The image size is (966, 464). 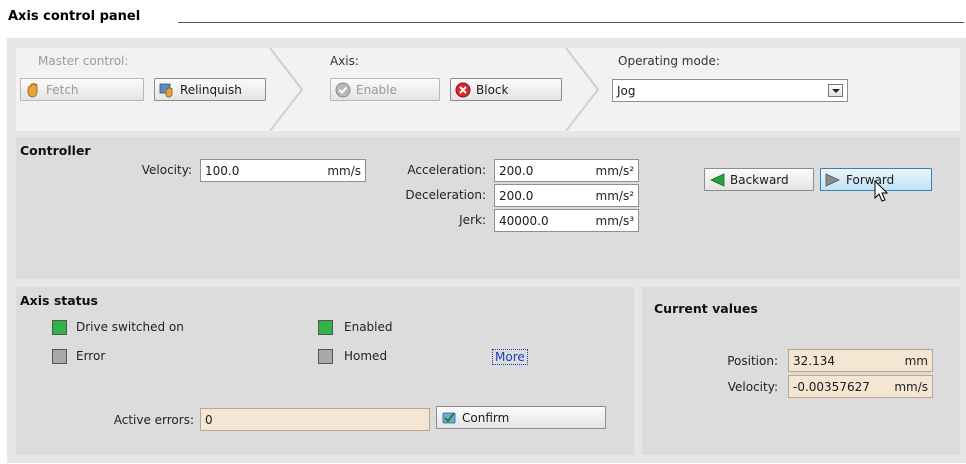 I want to click on position-unit: mm, so click(x=916, y=360).